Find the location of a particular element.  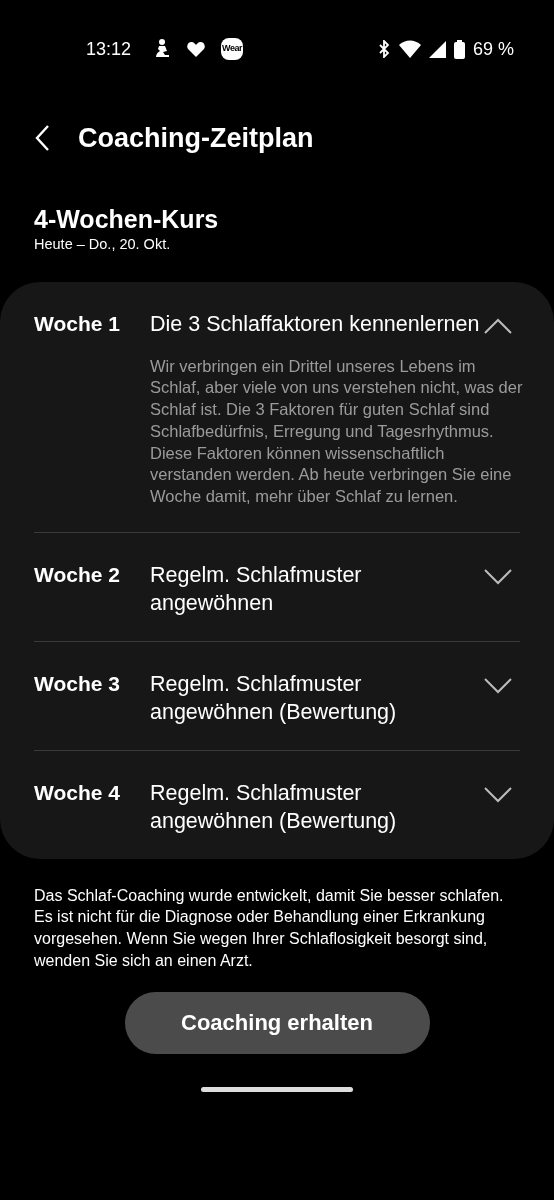

app-badge: Wear is located at coordinates (232, 49).